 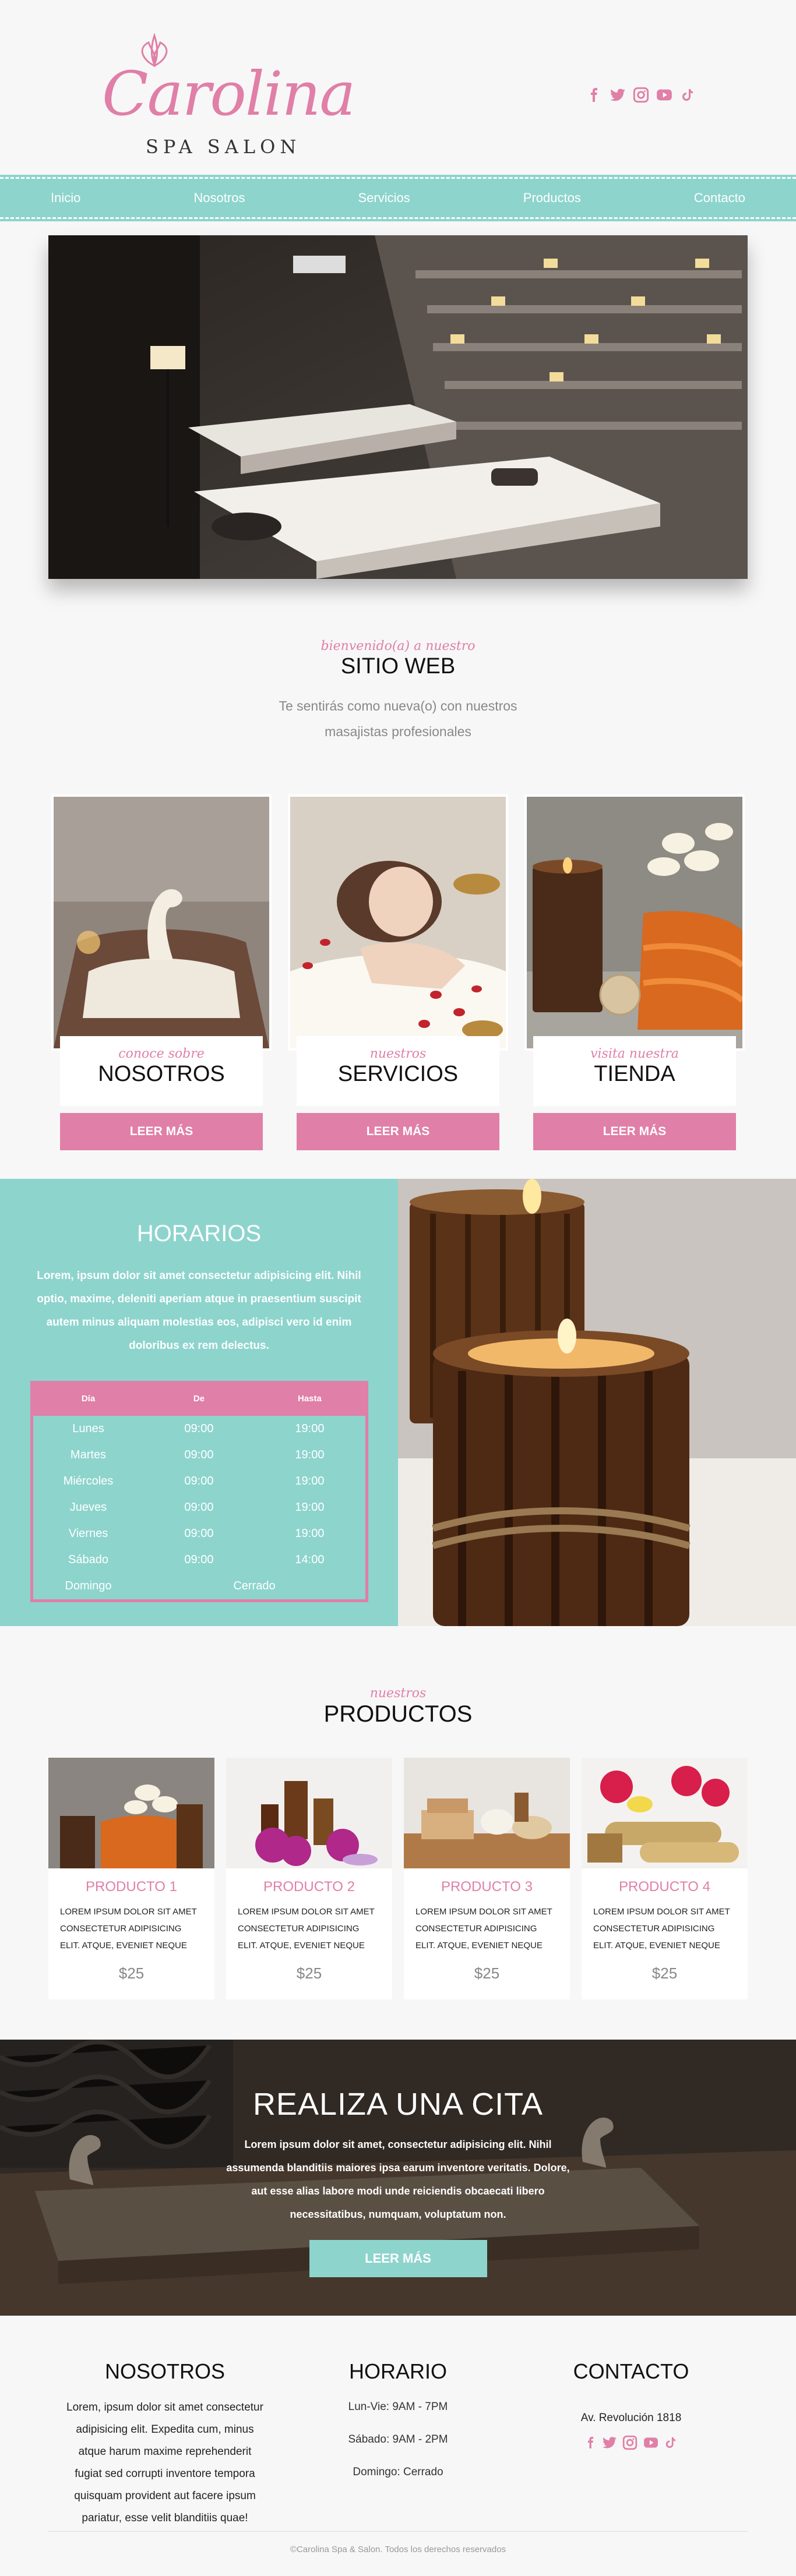 What do you see at coordinates (664, 1887) in the screenshot?
I see `product-name: PRODUCTO 4` at bounding box center [664, 1887].